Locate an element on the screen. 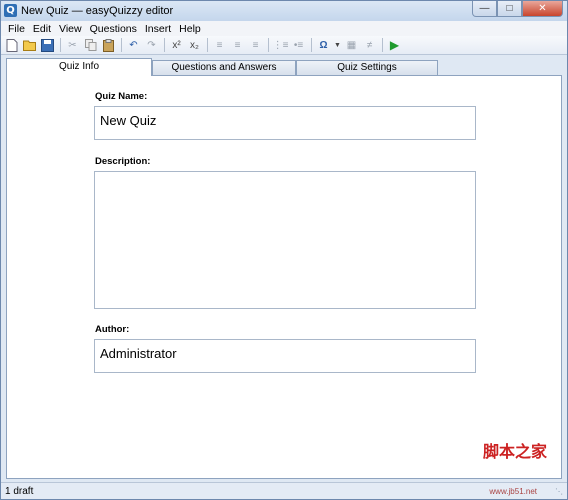  quiz-name-label: Quiz Name: is located at coordinates (121, 96).